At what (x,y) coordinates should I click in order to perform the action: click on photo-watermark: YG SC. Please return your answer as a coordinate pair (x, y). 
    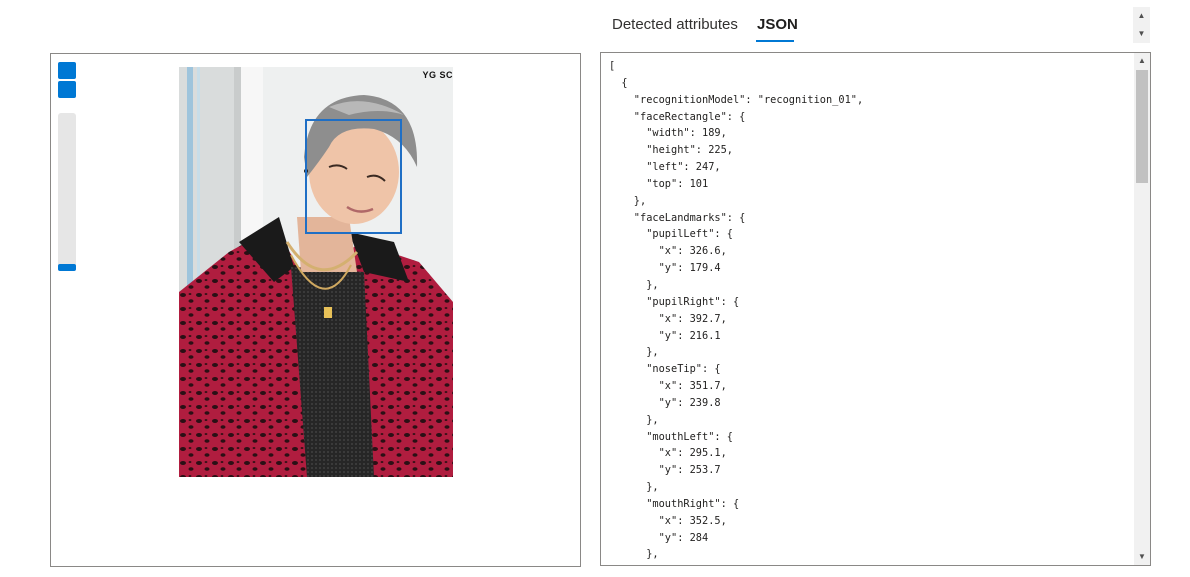
    Looking at the image, I should click on (437, 75).